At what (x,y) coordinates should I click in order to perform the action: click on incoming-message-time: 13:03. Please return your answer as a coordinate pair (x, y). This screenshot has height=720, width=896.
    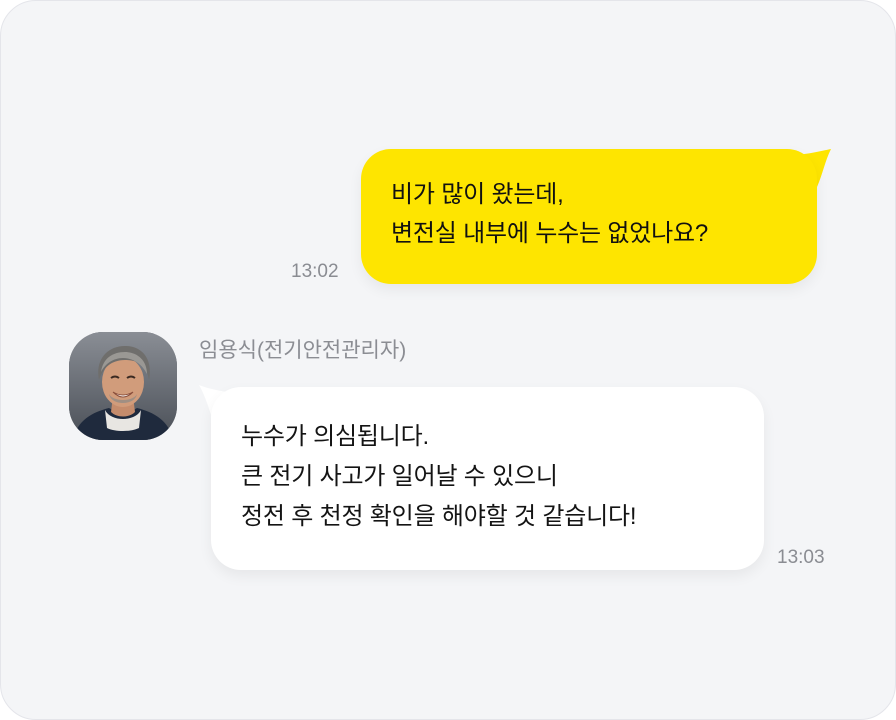
    Looking at the image, I should click on (801, 557).